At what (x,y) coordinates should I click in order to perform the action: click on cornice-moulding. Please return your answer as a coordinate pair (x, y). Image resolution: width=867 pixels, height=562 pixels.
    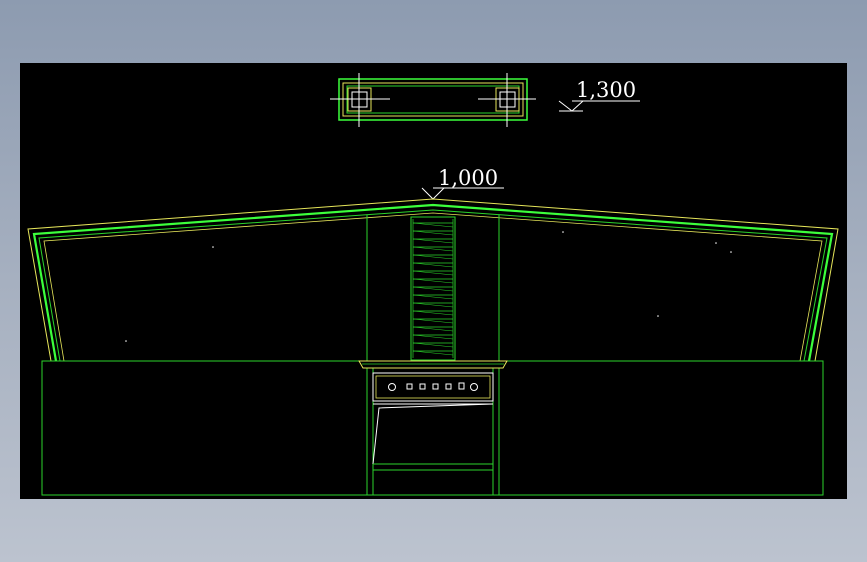
    Looking at the image, I should click on (433, 364).